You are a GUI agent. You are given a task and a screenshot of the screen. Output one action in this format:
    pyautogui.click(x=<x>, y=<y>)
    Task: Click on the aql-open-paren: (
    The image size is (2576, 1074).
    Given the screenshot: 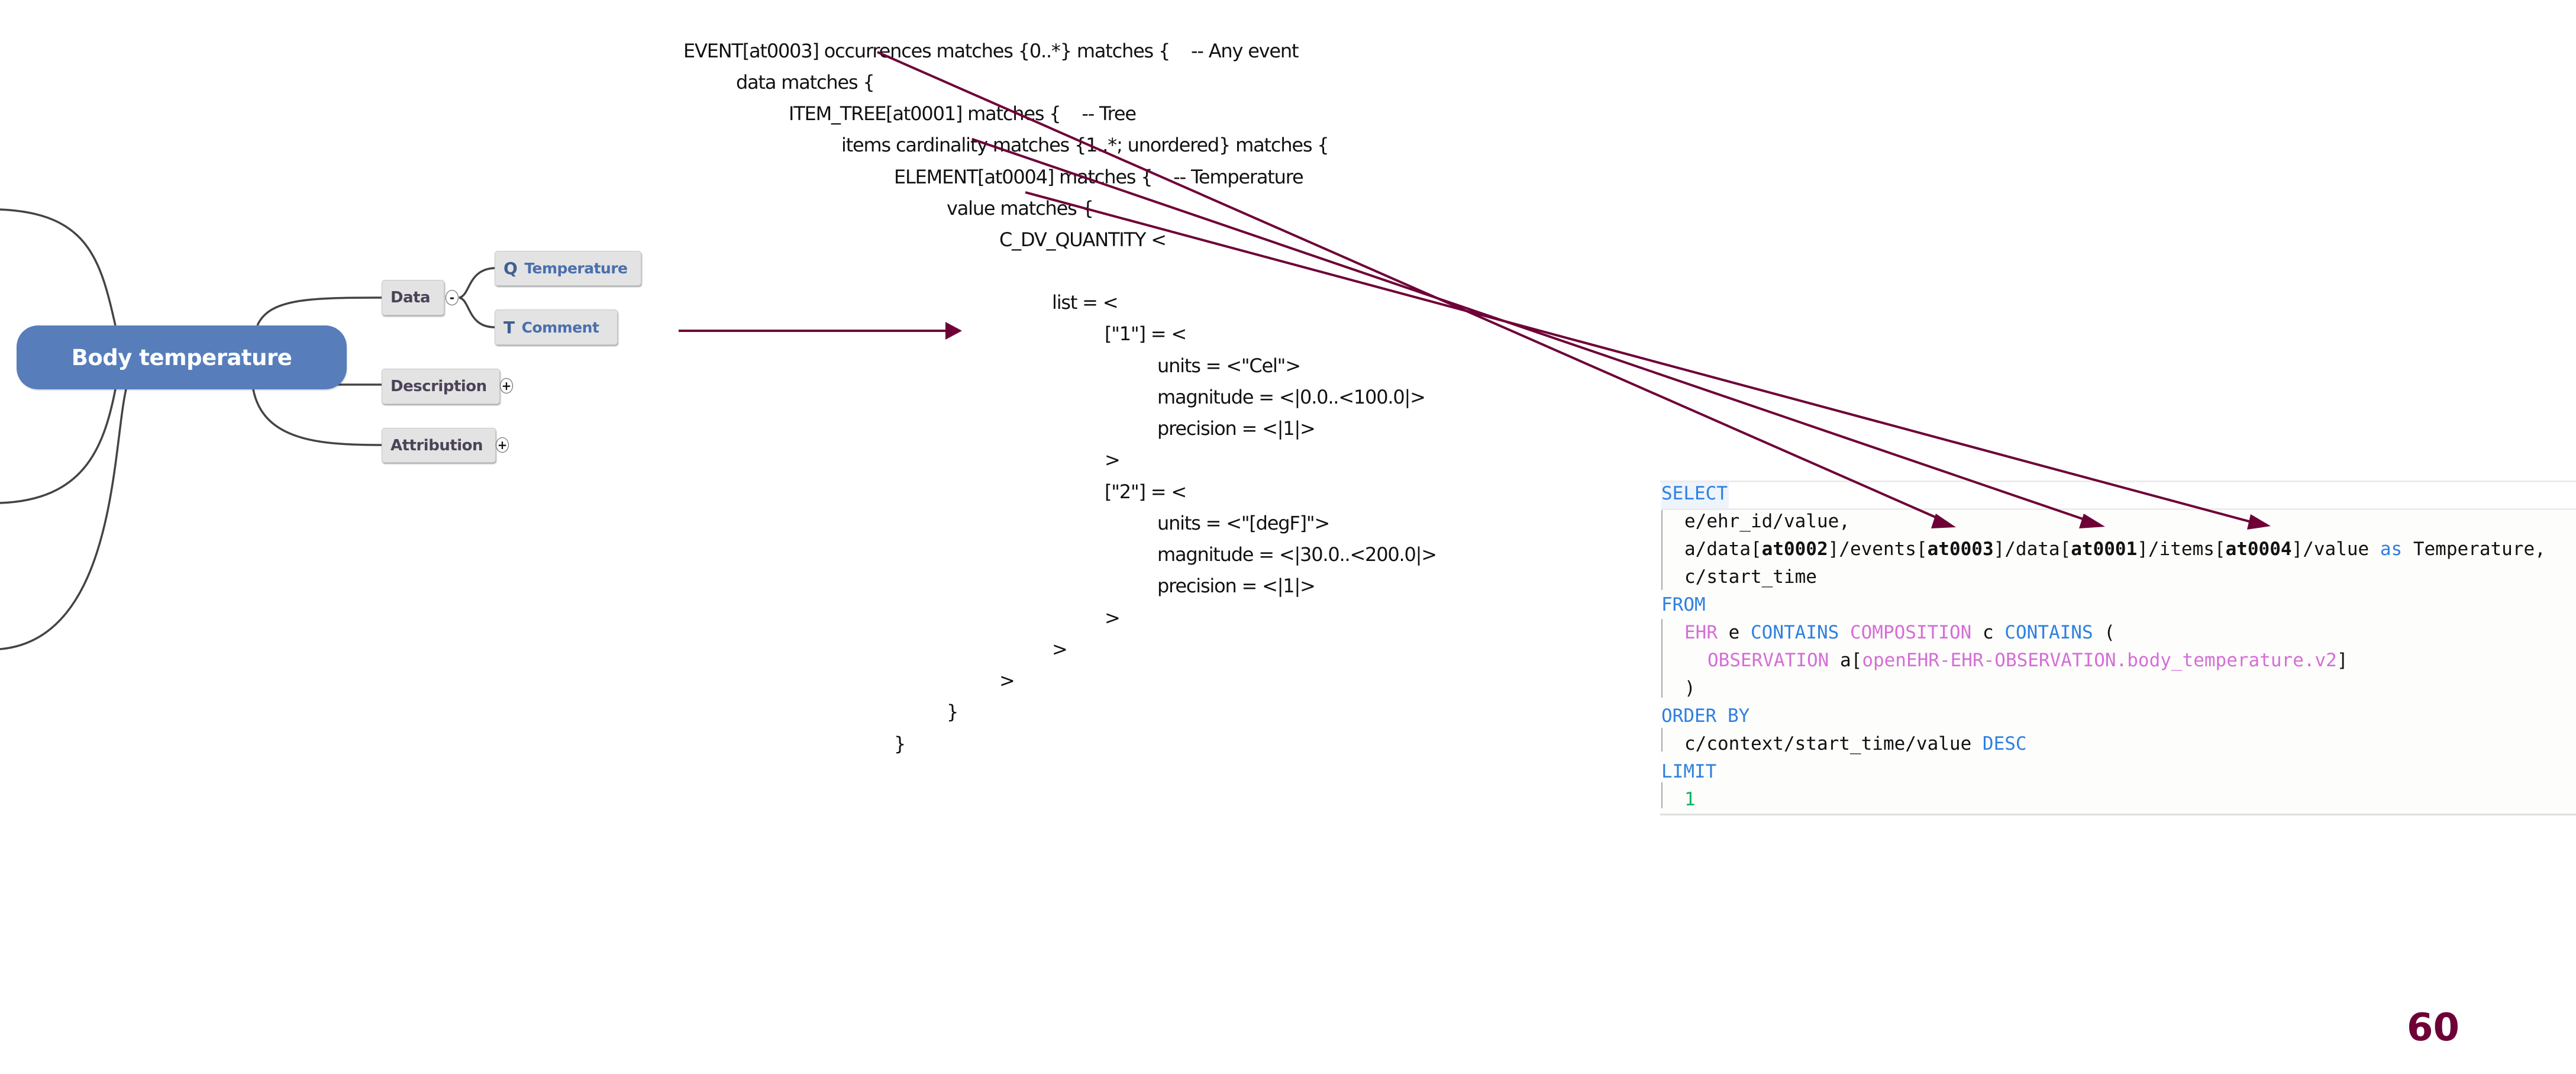 What is the action you would take?
    pyautogui.click(x=2104, y=632)
    